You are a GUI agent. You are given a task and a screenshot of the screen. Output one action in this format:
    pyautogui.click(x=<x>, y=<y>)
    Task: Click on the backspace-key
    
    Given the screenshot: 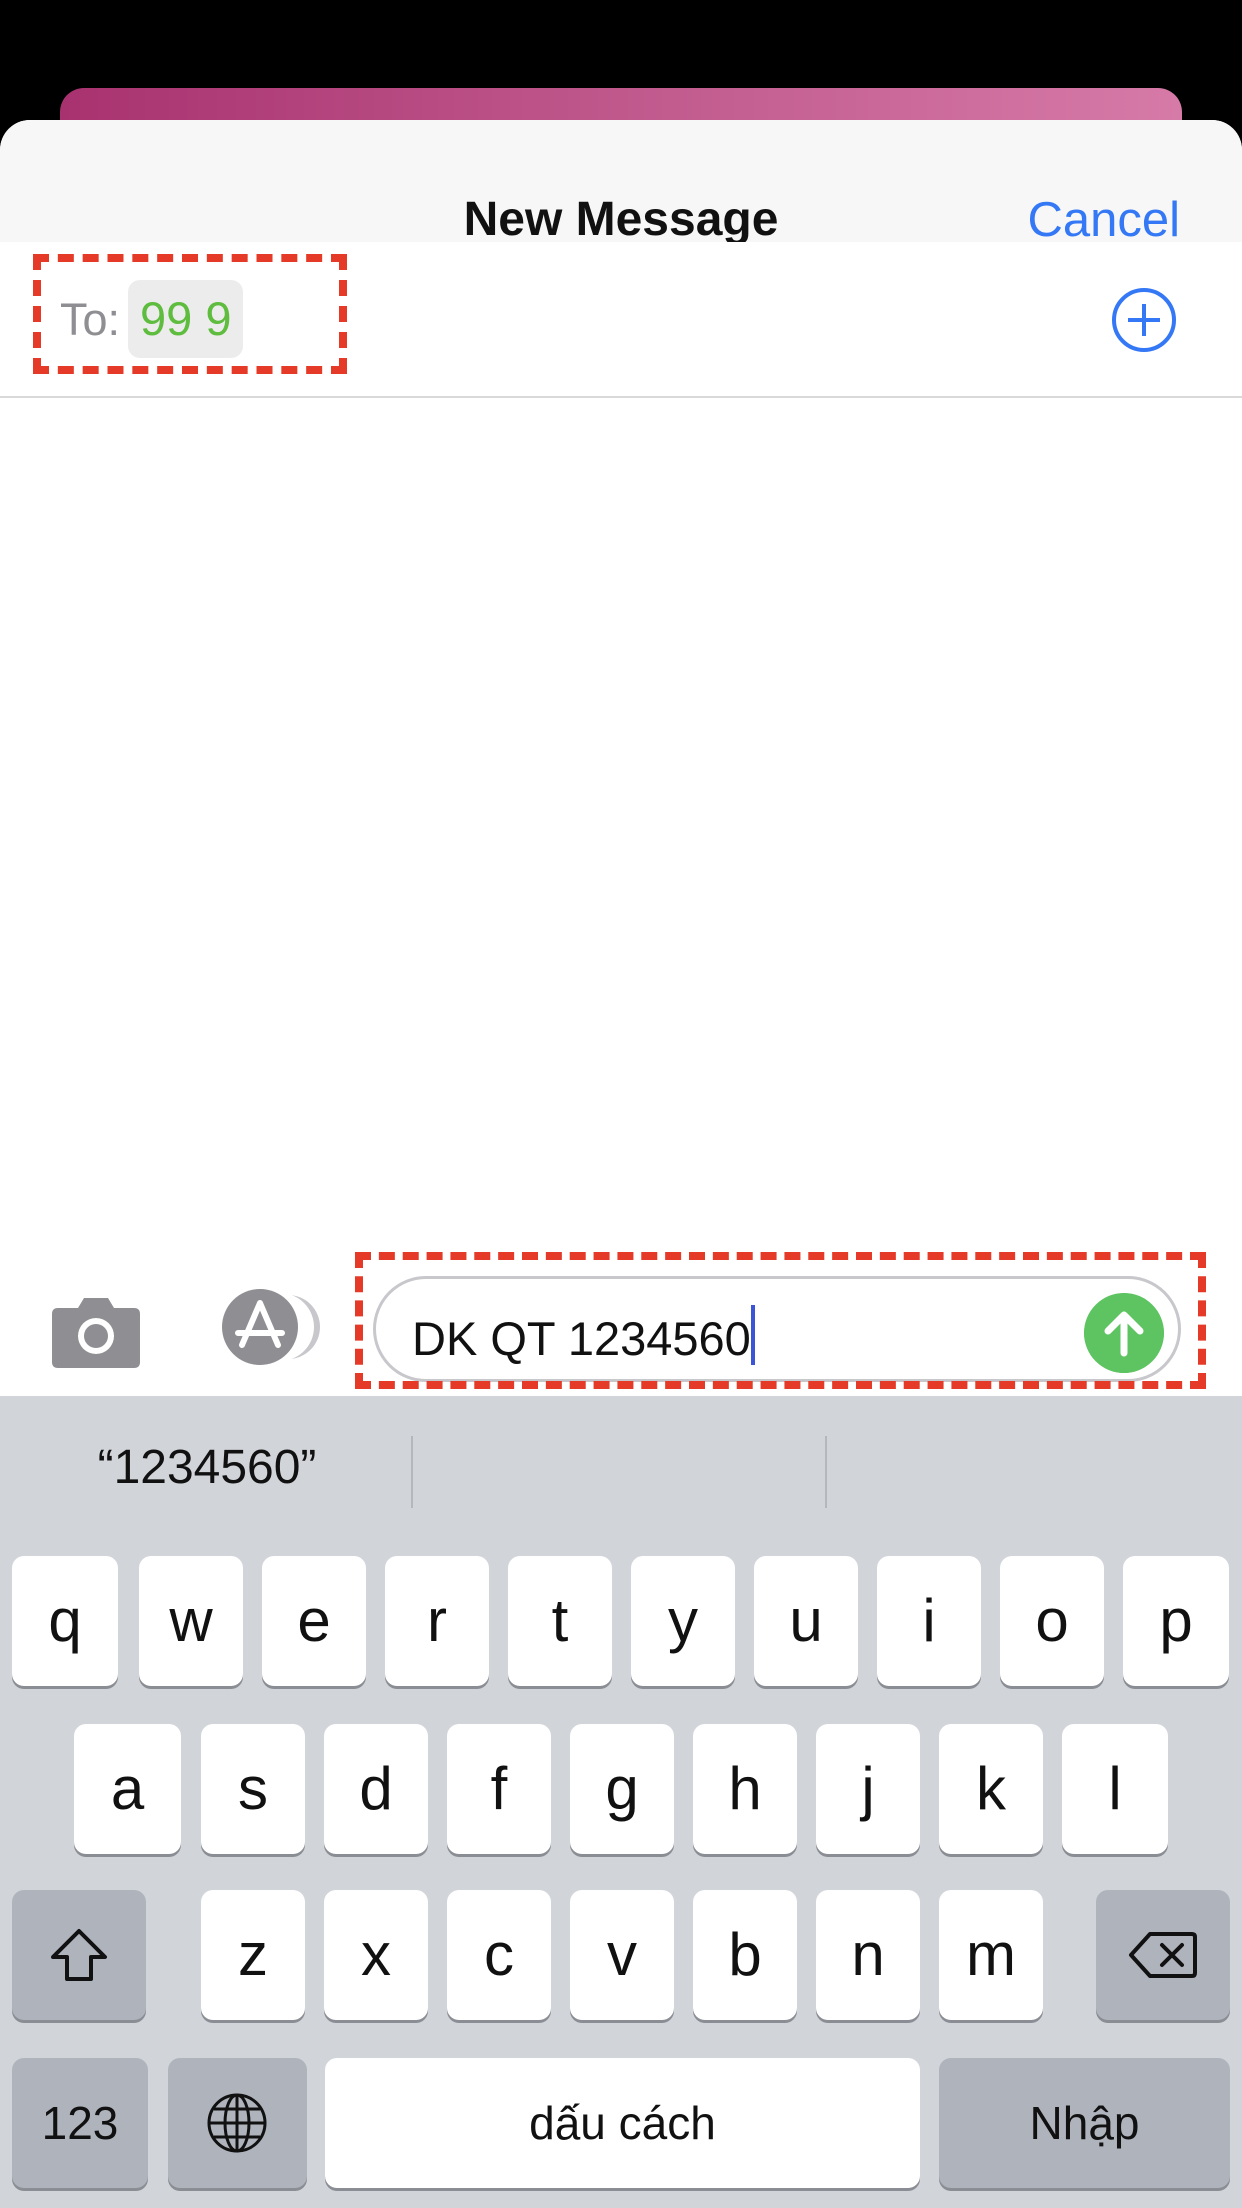 What is the action you would take?
    pyautogui.click(x=1163, y=1955)
    